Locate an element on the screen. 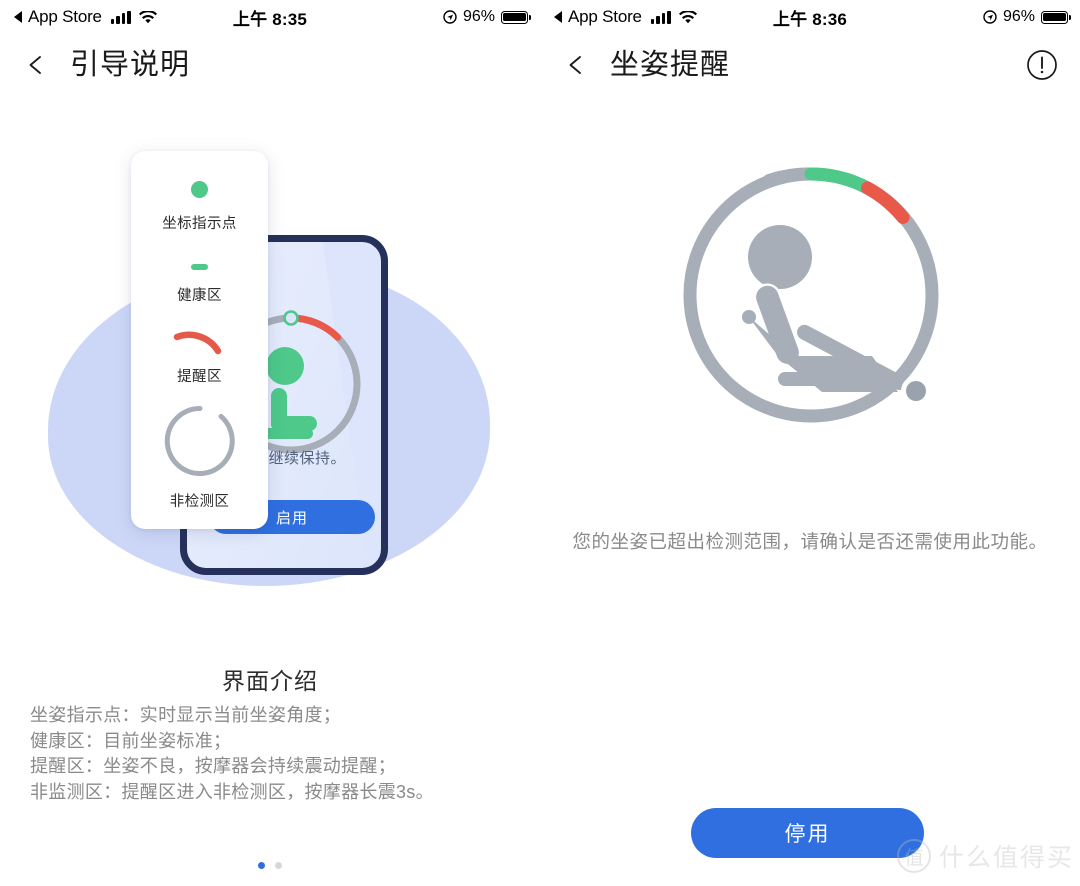  status-bar-right: App Store 上午 8:36 96% is located at coordinates (810, 17).